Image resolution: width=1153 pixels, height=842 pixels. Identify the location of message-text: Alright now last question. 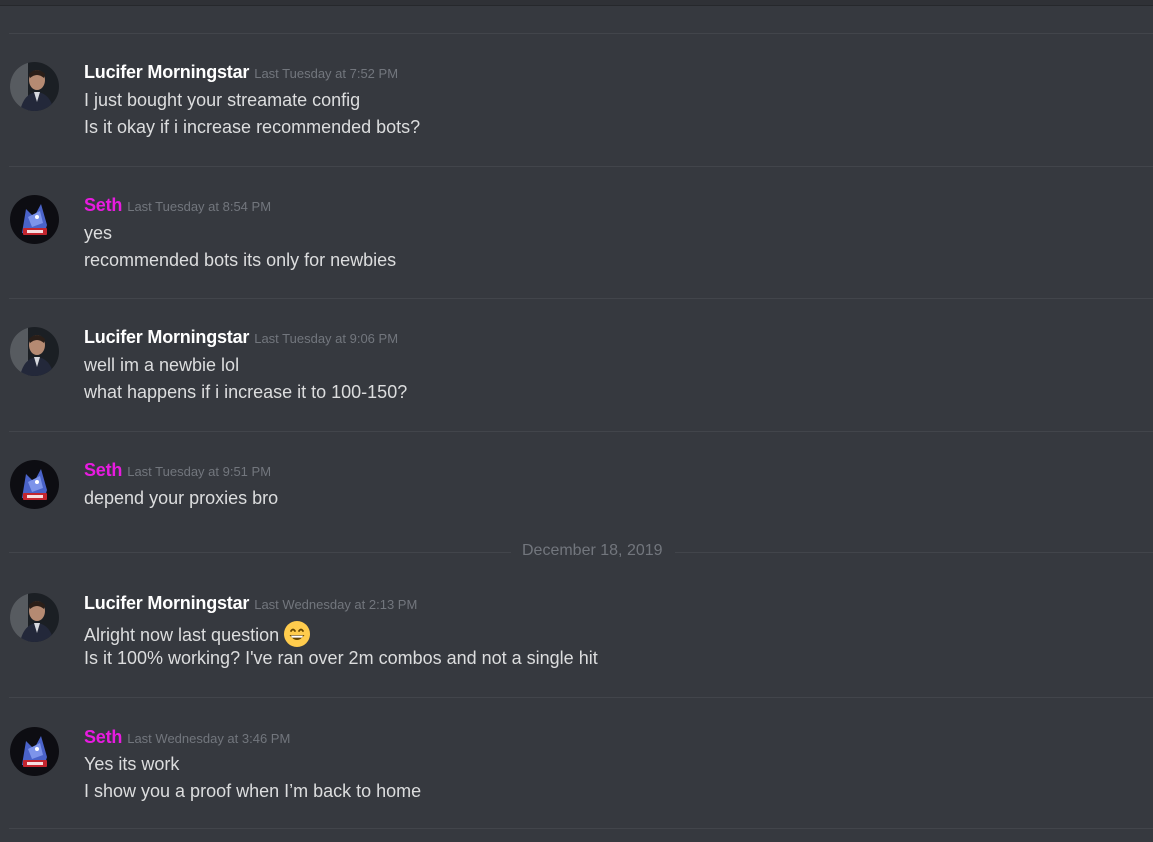
(182, 635).